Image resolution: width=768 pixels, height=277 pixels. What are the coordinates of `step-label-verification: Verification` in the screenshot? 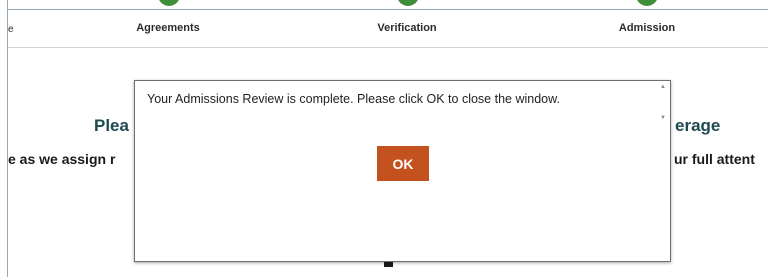 It's located at (407, 28).